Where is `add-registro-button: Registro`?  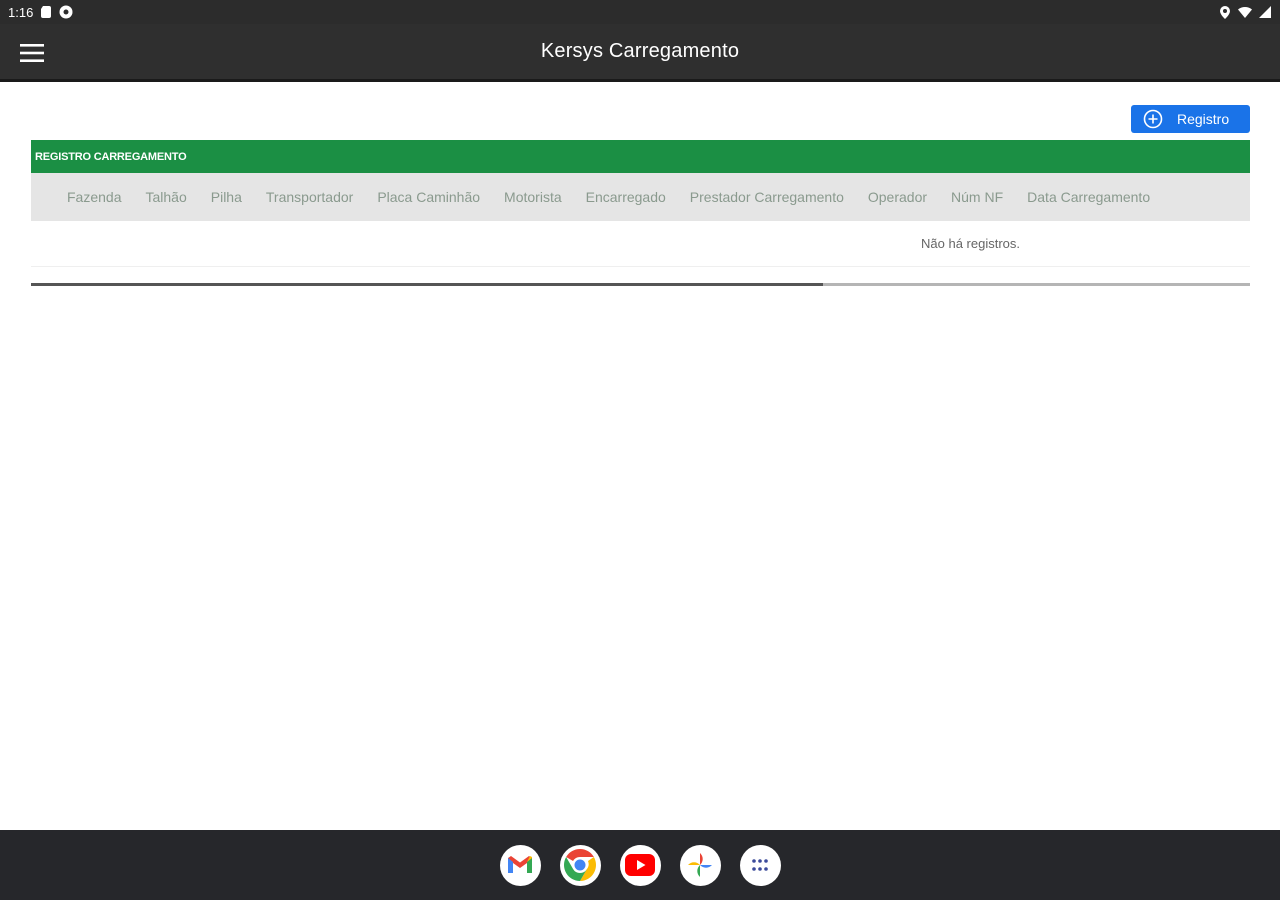
add-registro-button: Registro is located at coordinates (1190, 119).